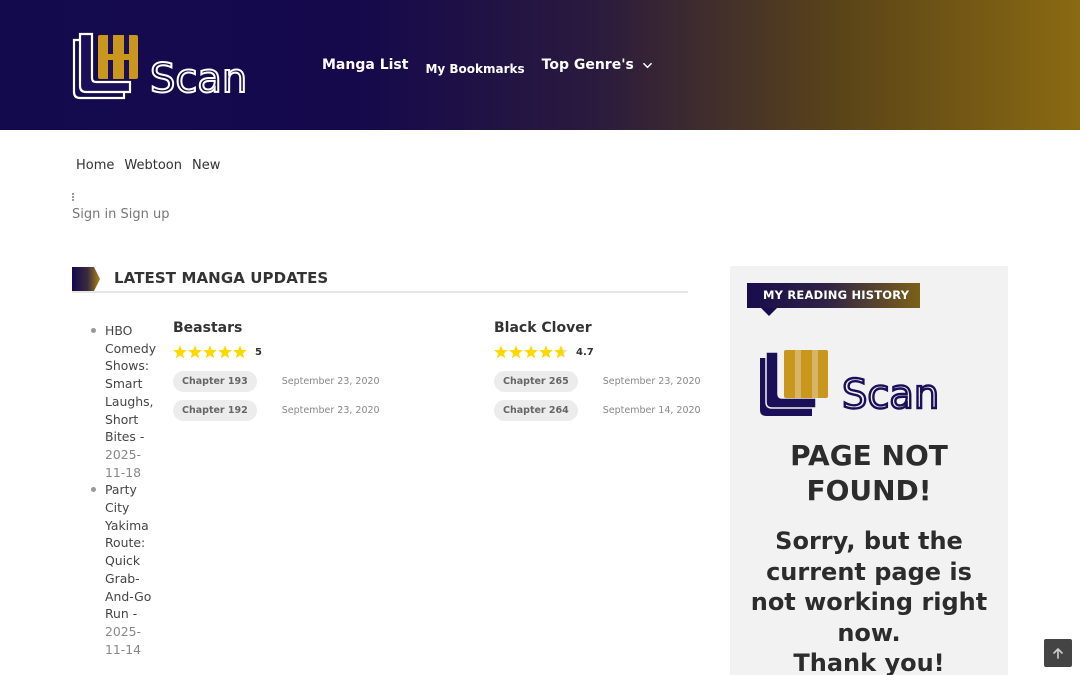 This screenshot has width=1080, height=675. I want to click on site-logo: Scan, so click(177, 67).